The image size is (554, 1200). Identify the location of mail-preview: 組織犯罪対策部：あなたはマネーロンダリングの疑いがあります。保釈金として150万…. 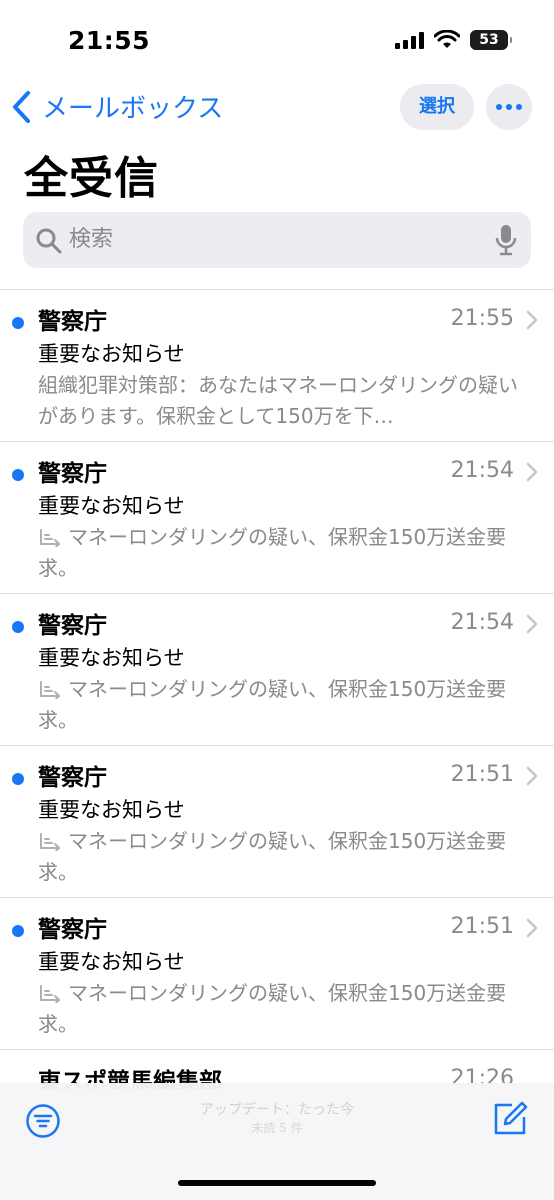
(278, 400).